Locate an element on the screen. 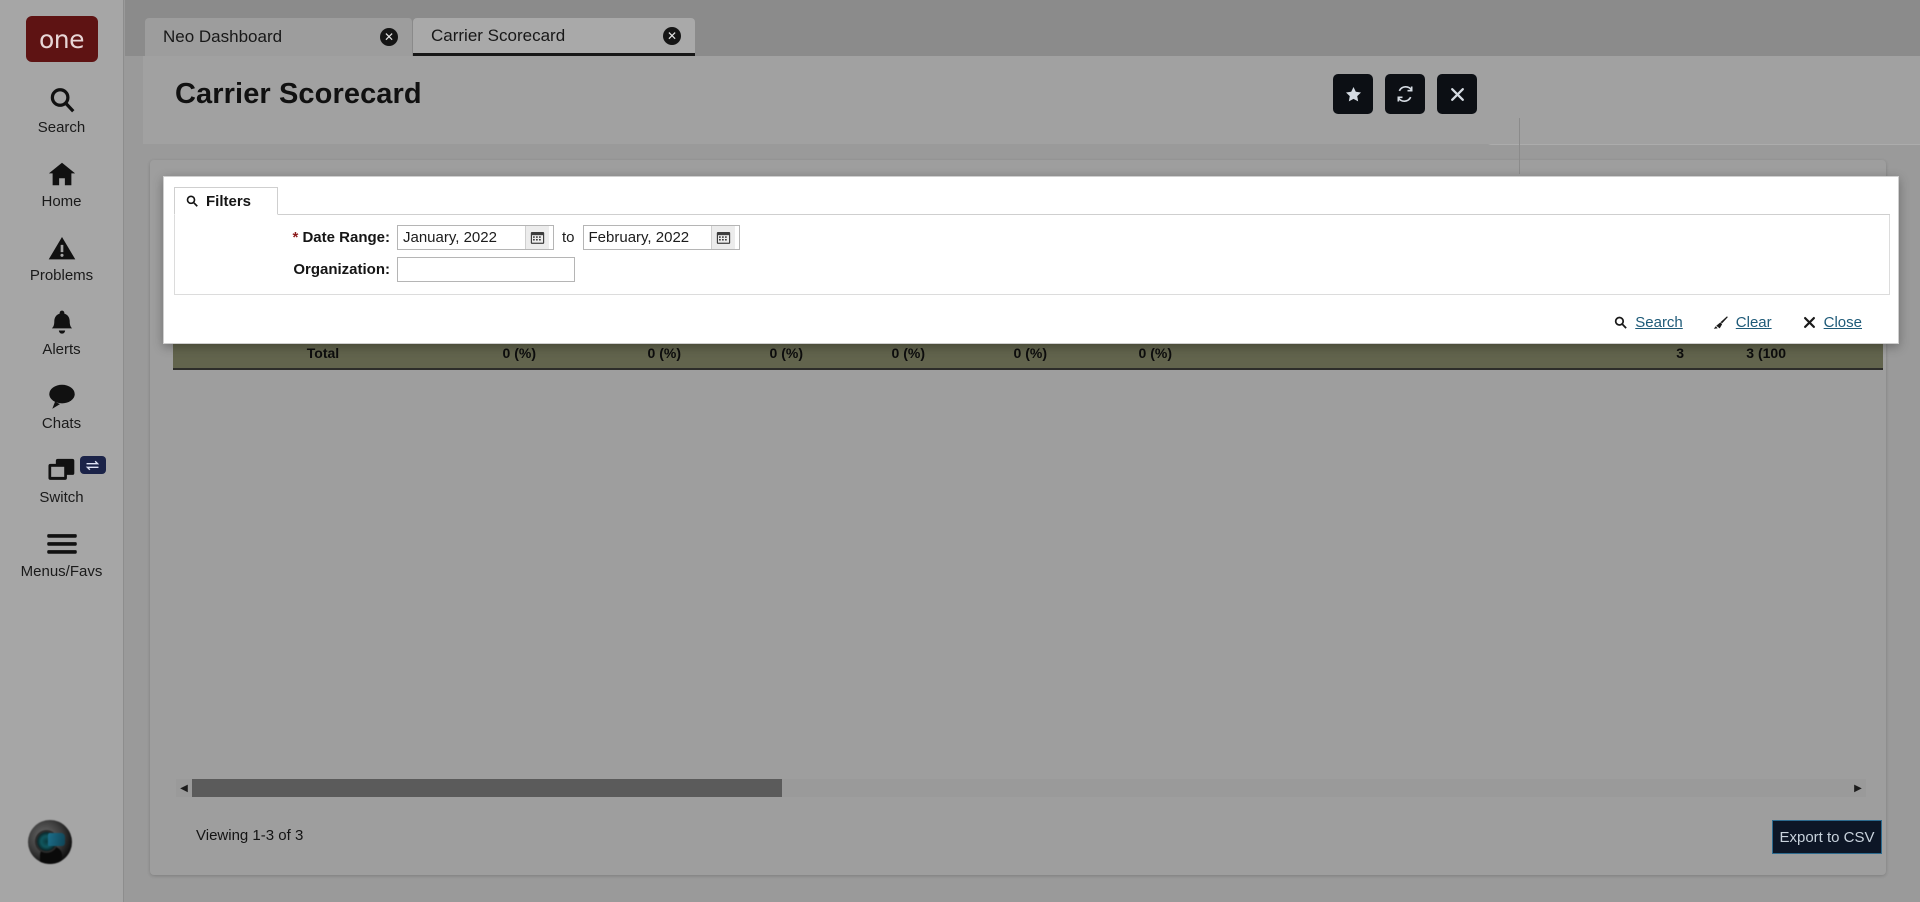  tab-filters: Filters is located at coordinates (226, 201).